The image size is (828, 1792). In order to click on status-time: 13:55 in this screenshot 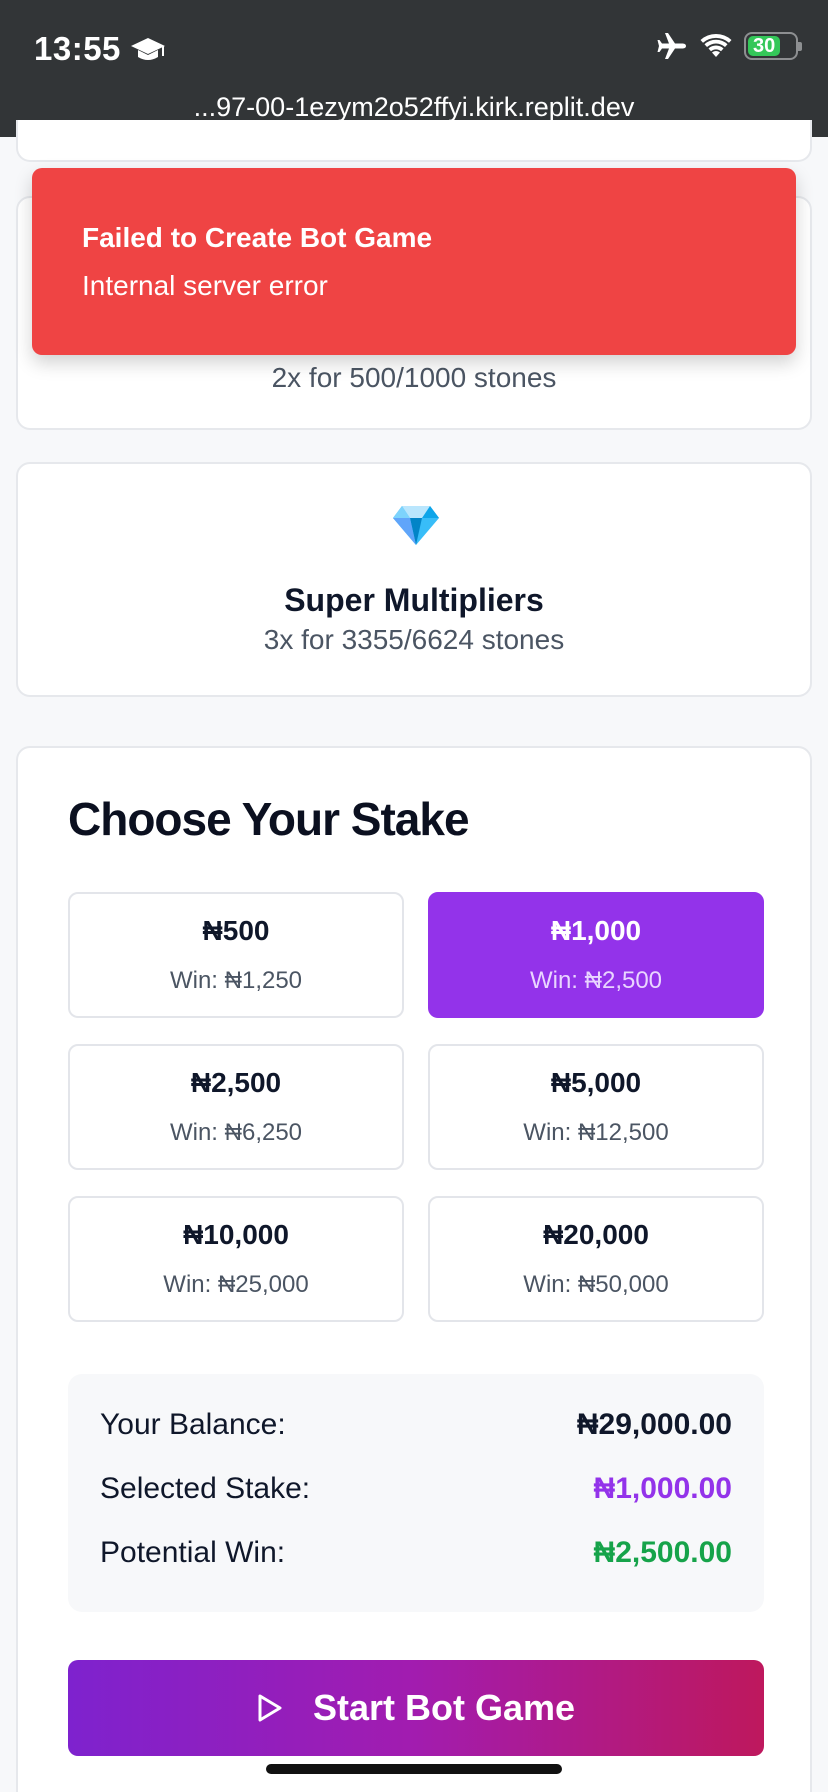, I will do `click(100, 49)`.